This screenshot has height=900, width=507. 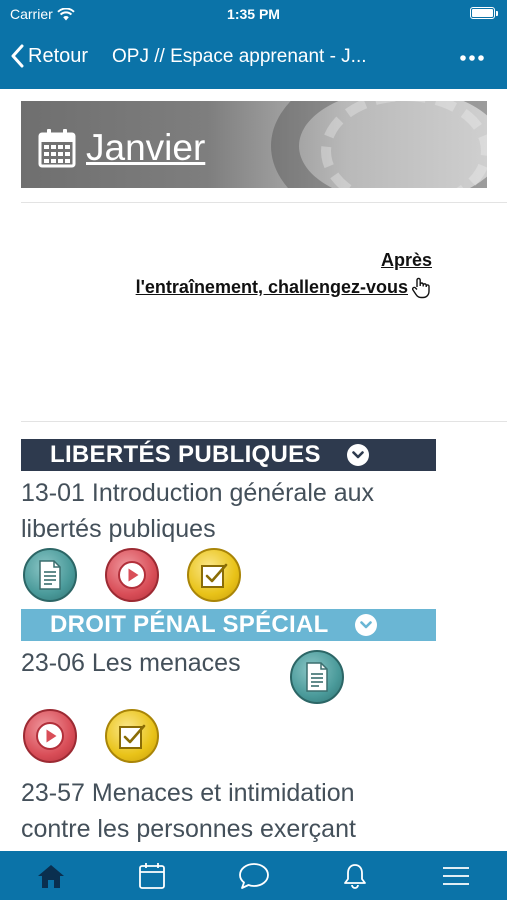 I want to click on tab-home, so click(x=50, y=875).